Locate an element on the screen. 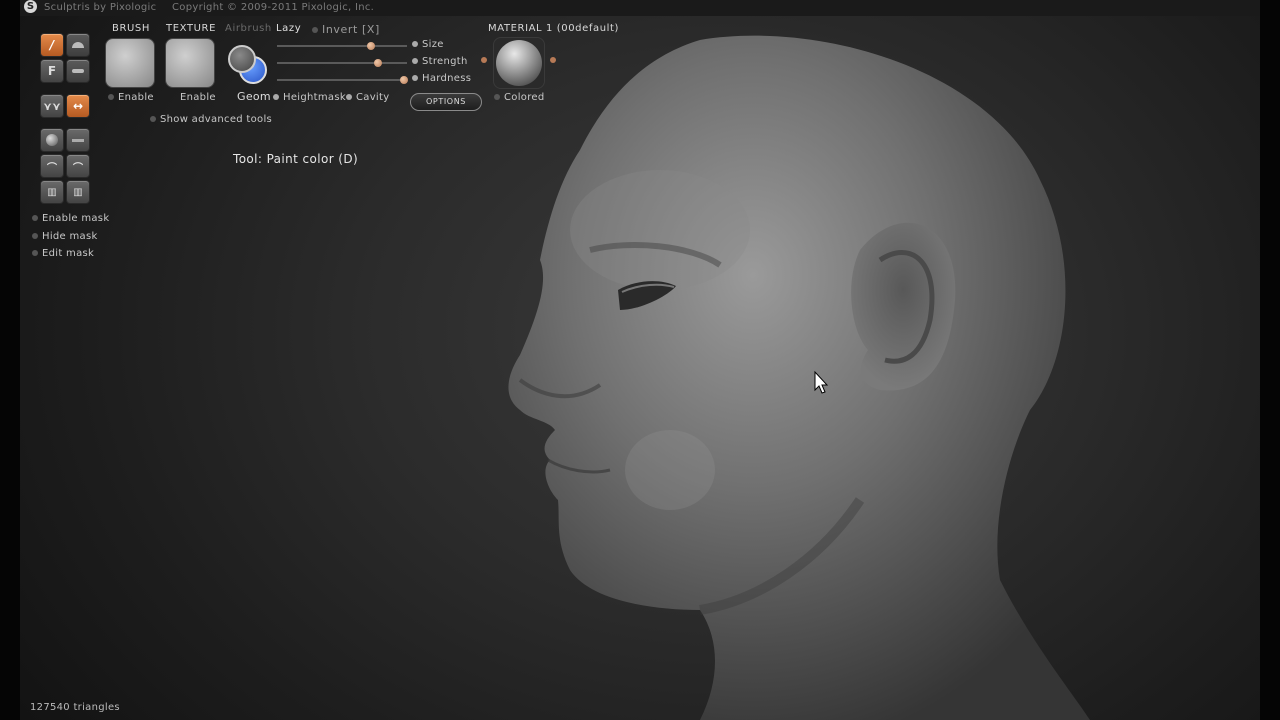 This screenshot has width=1280, height=720. colored-label: Colored is located at coordinates (524, 97).